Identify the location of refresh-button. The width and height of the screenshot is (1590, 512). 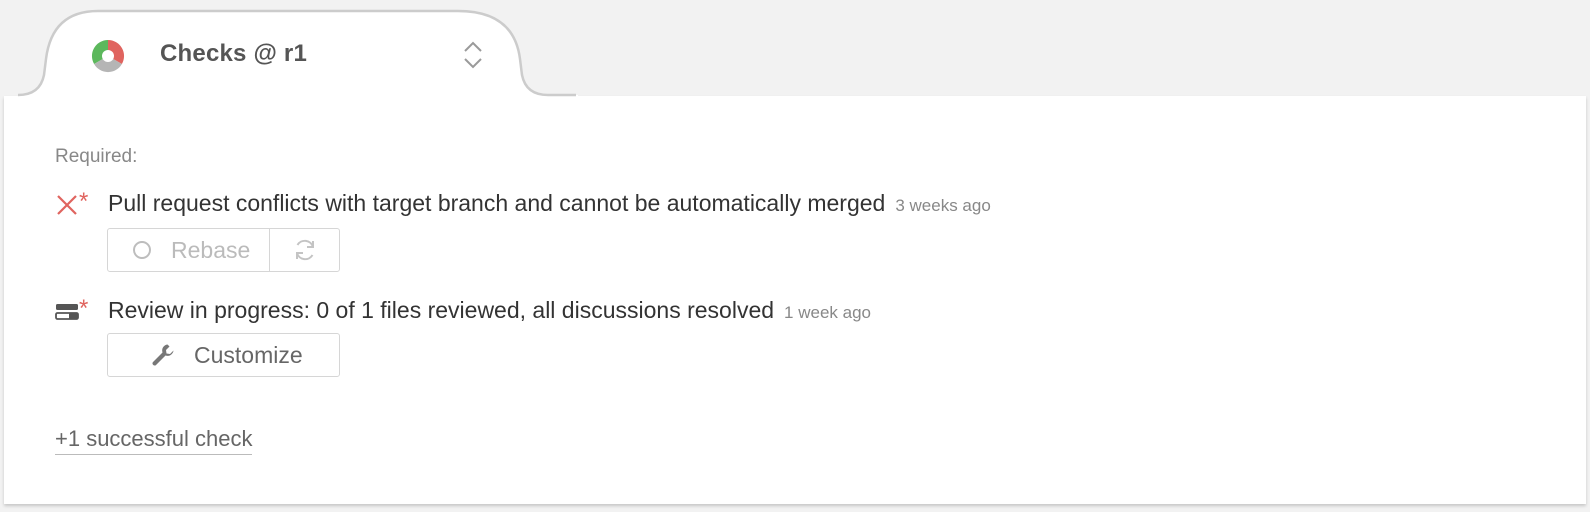
(304, 250).